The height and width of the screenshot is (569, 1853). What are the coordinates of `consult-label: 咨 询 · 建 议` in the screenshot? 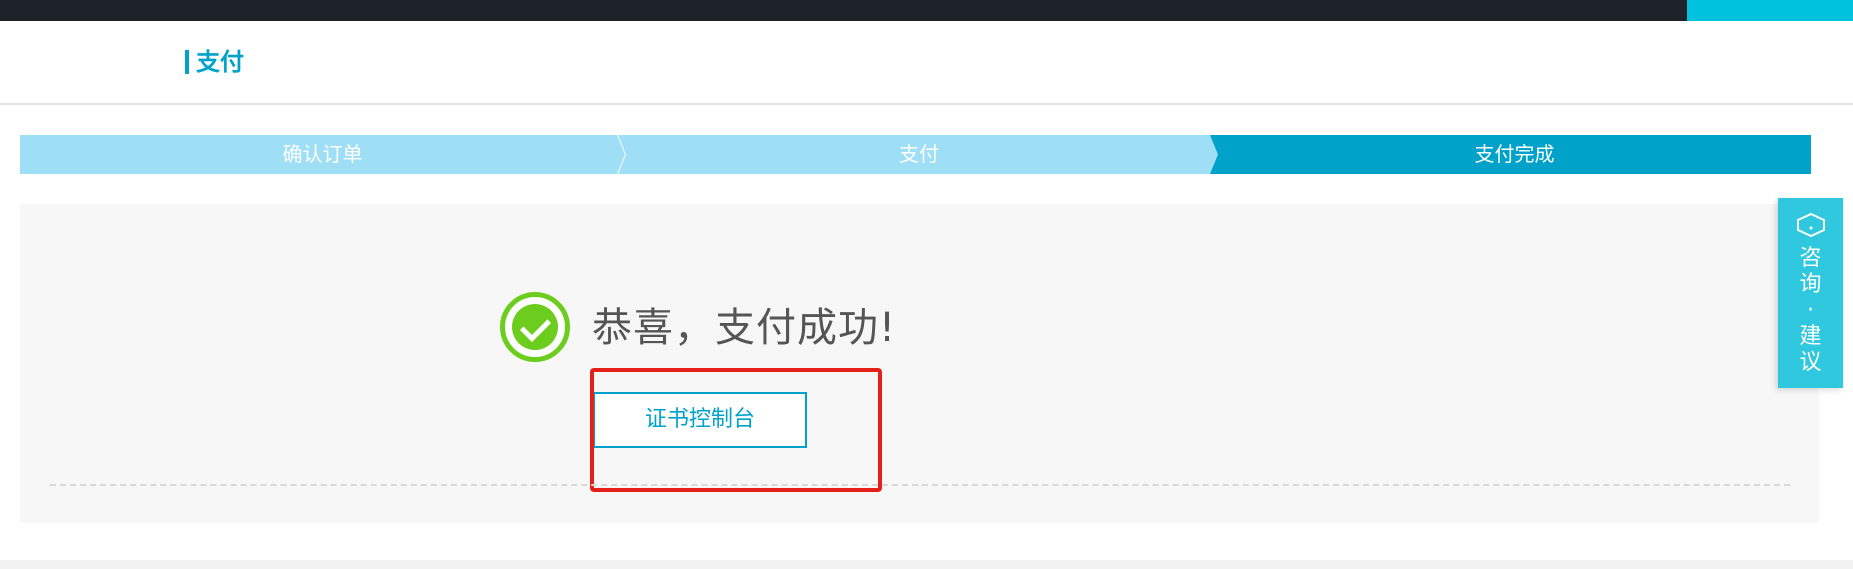 It's located at (1810, 311).